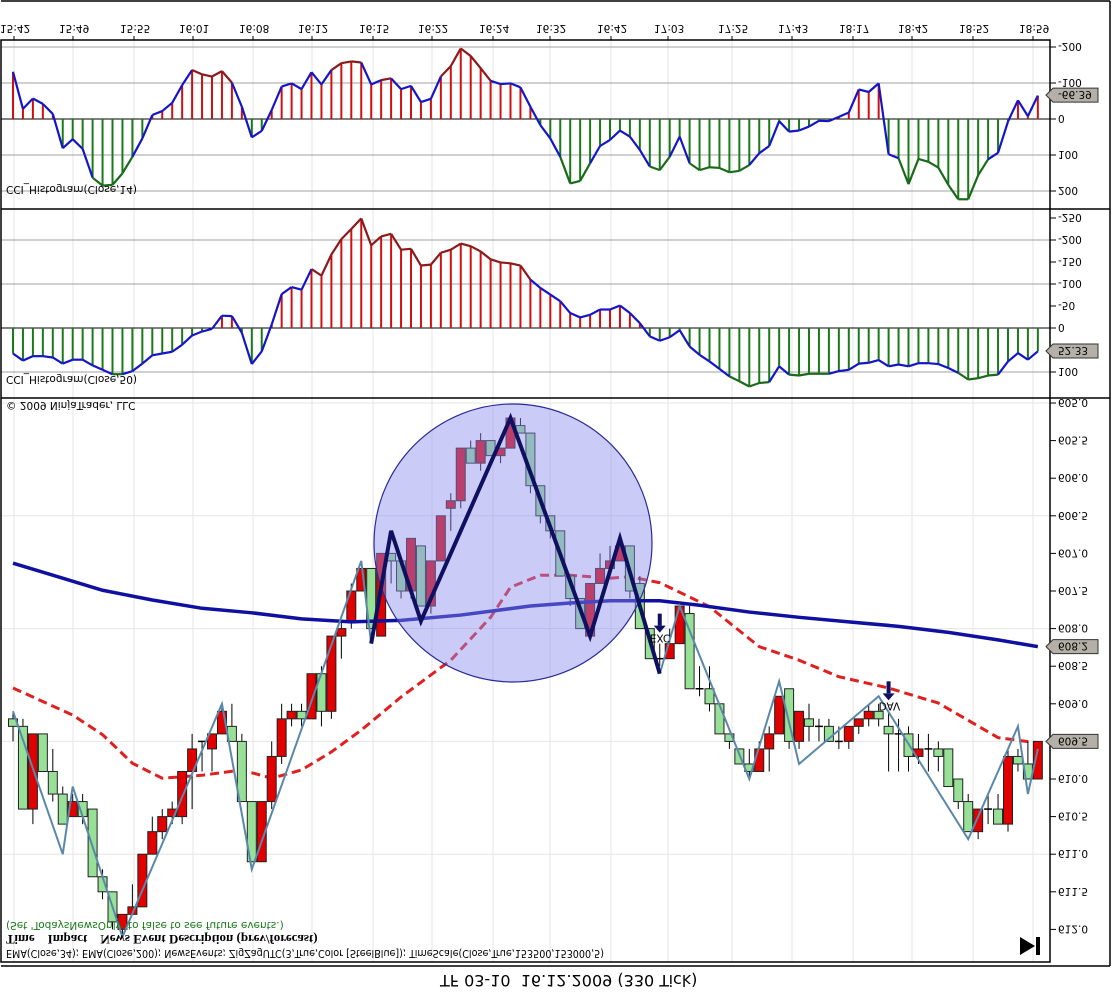  I want to click on time-label: 16:01, so click(194, 28).